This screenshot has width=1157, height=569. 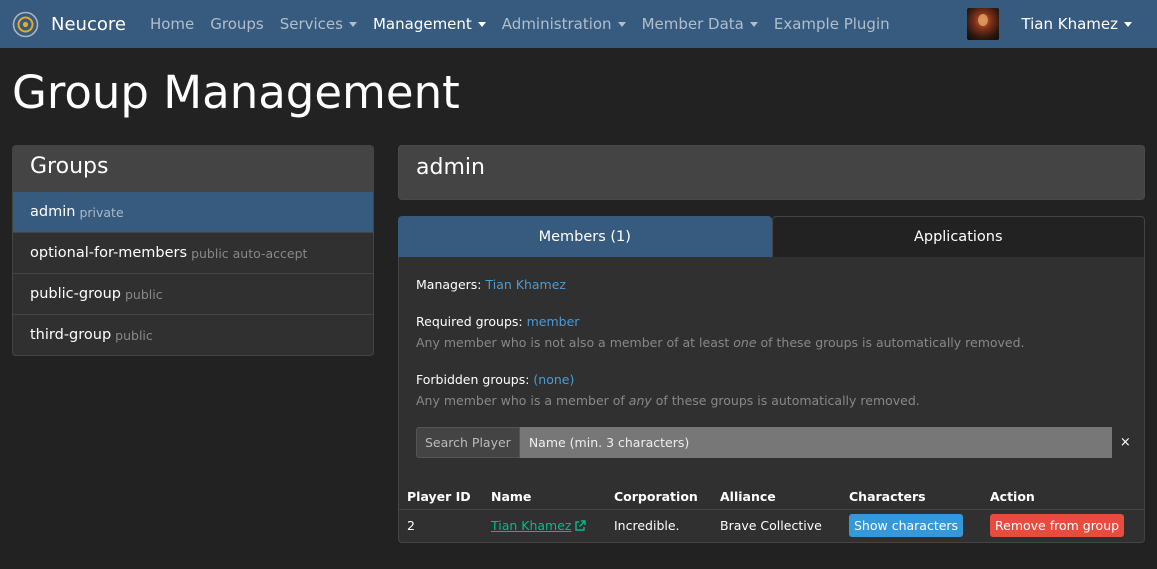 What do you see at coordinates (647, 526) in the screenshot?
I see `corporation-cell: Incredible.` at bounding box center [647, 526].